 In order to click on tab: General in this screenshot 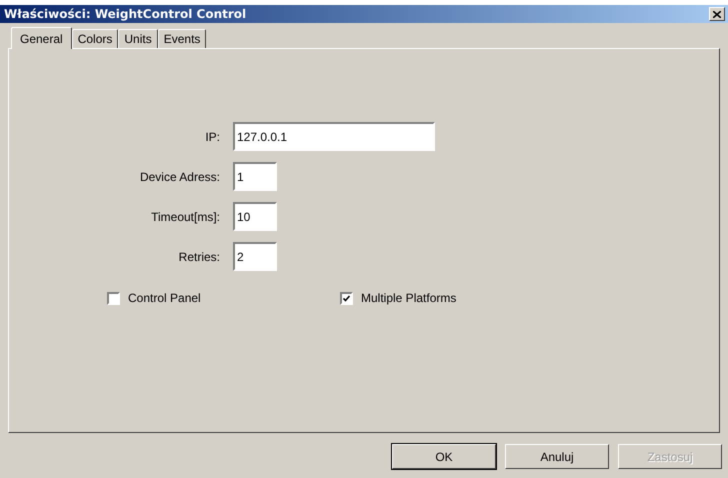, I will do `click(41, 38)`.